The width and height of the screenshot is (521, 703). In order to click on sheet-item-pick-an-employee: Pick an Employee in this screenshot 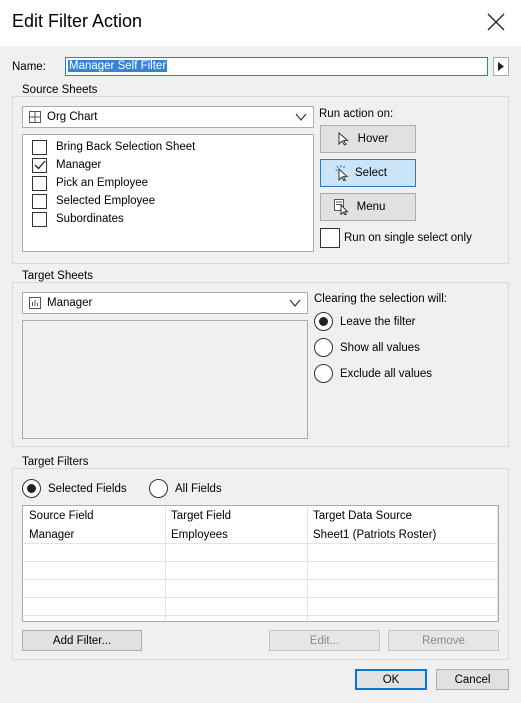, I will do `click(90, 183)`.